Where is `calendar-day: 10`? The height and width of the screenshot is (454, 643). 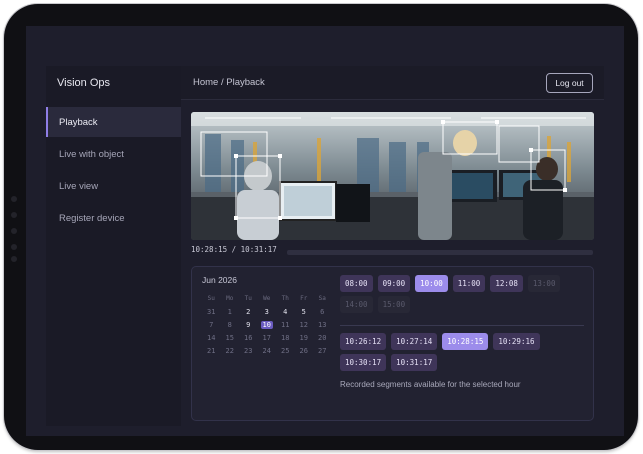 calendar-day: 10 is located at coordinates (267, 324).